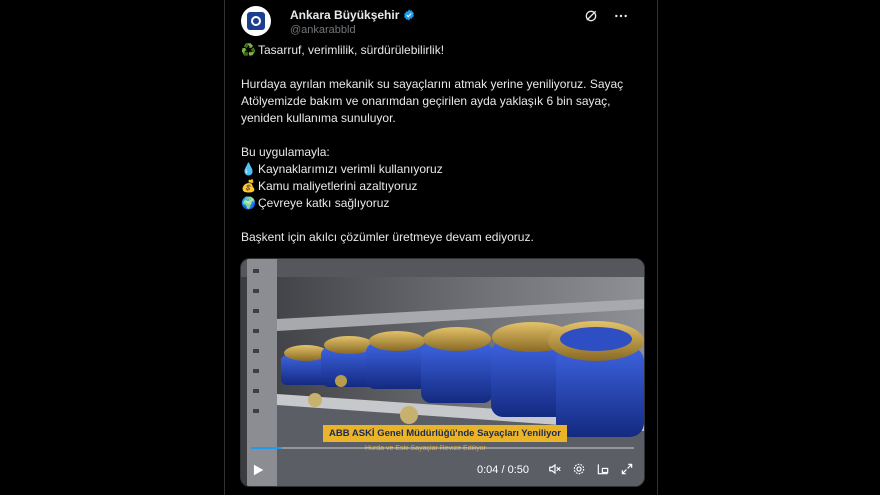 The width and height of the screenshot is (880, 495). Describe the element at coordinates (350, 169) in the screenshot. I see `bullet-text: Kaynaklarımızı verimli kullanıyoruz` at that location.